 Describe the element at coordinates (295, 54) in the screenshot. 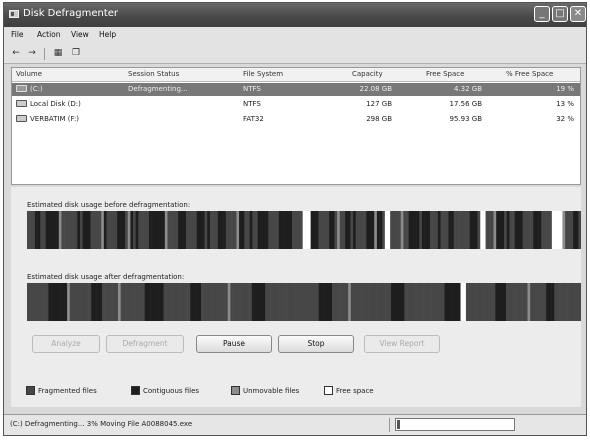

I see `toolbar: ← → ▦ ❐` at that location.